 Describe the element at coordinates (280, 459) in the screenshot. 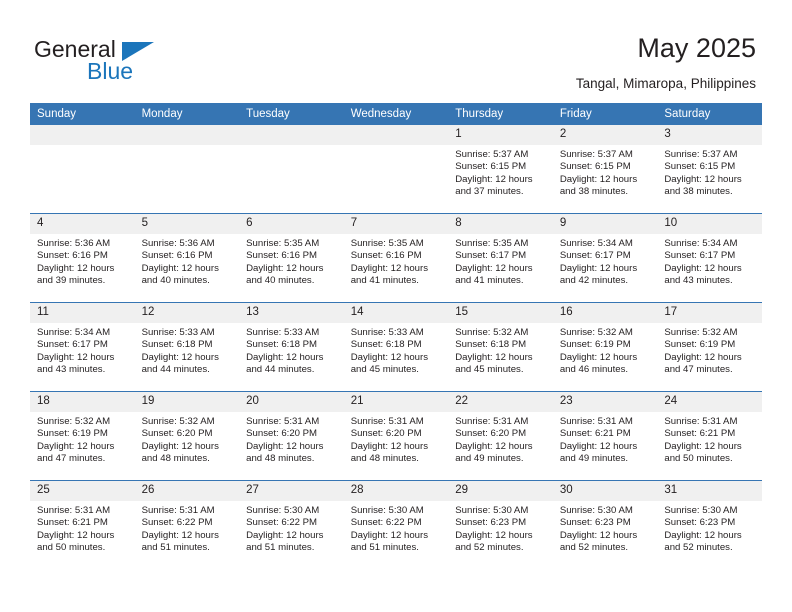

I see `daylight-text-line2: and 48 minutes.` at that location.